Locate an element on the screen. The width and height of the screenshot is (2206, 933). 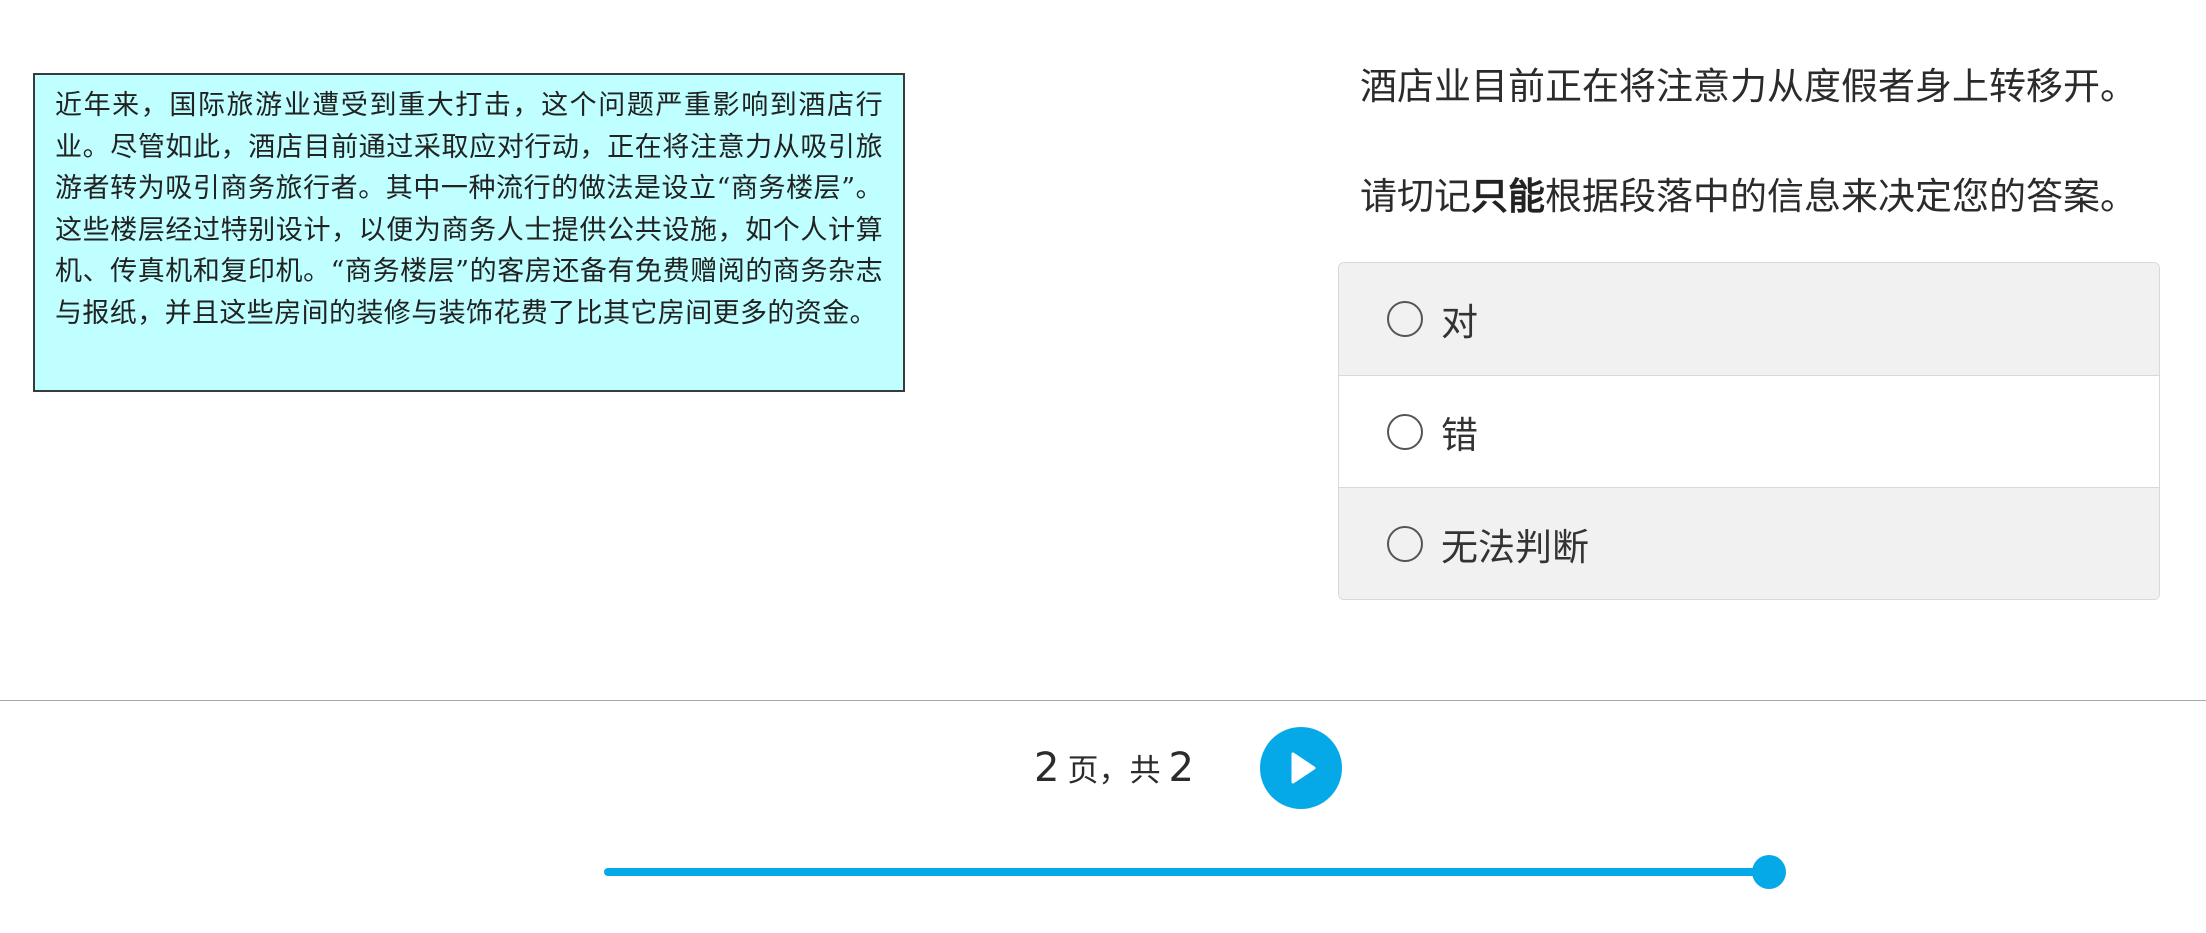
progress-track is located at coordinates (1186, 872).